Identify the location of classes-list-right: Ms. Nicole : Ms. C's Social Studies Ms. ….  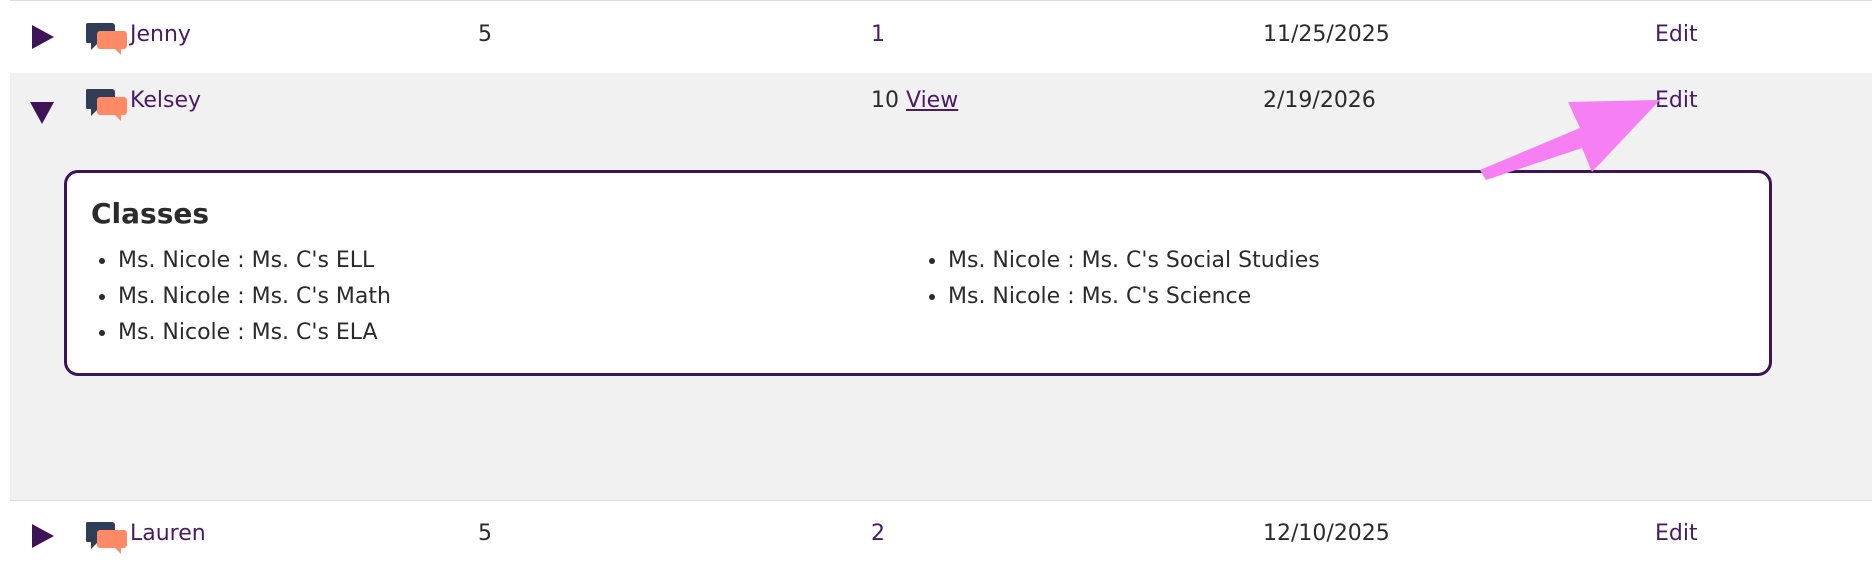
(1120, 282).